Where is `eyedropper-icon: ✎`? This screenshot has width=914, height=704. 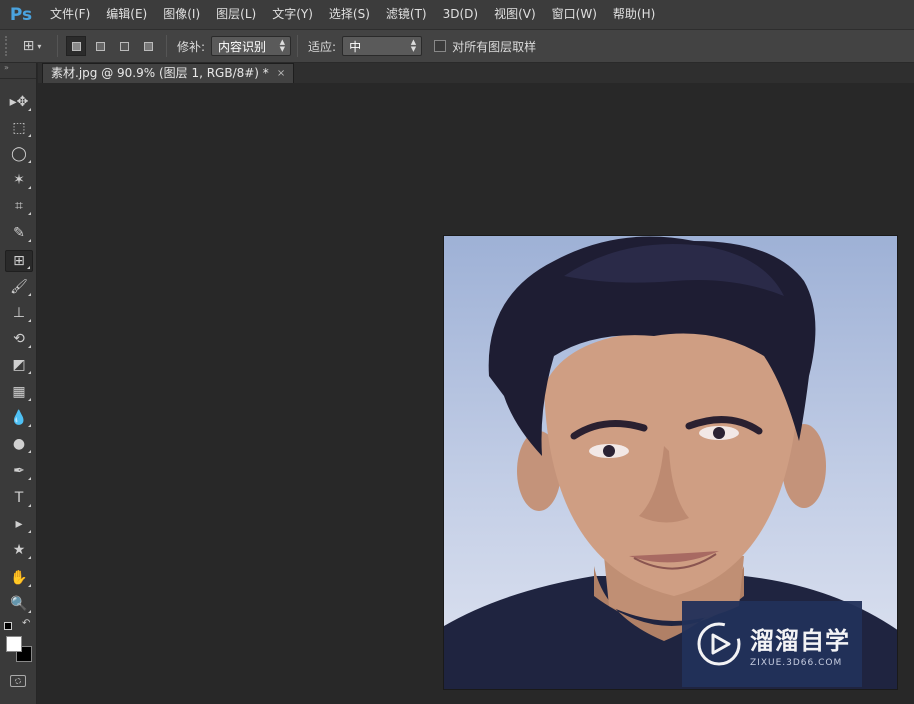 eyedropper-icon: ✎ is located at coordinates (19, 233).